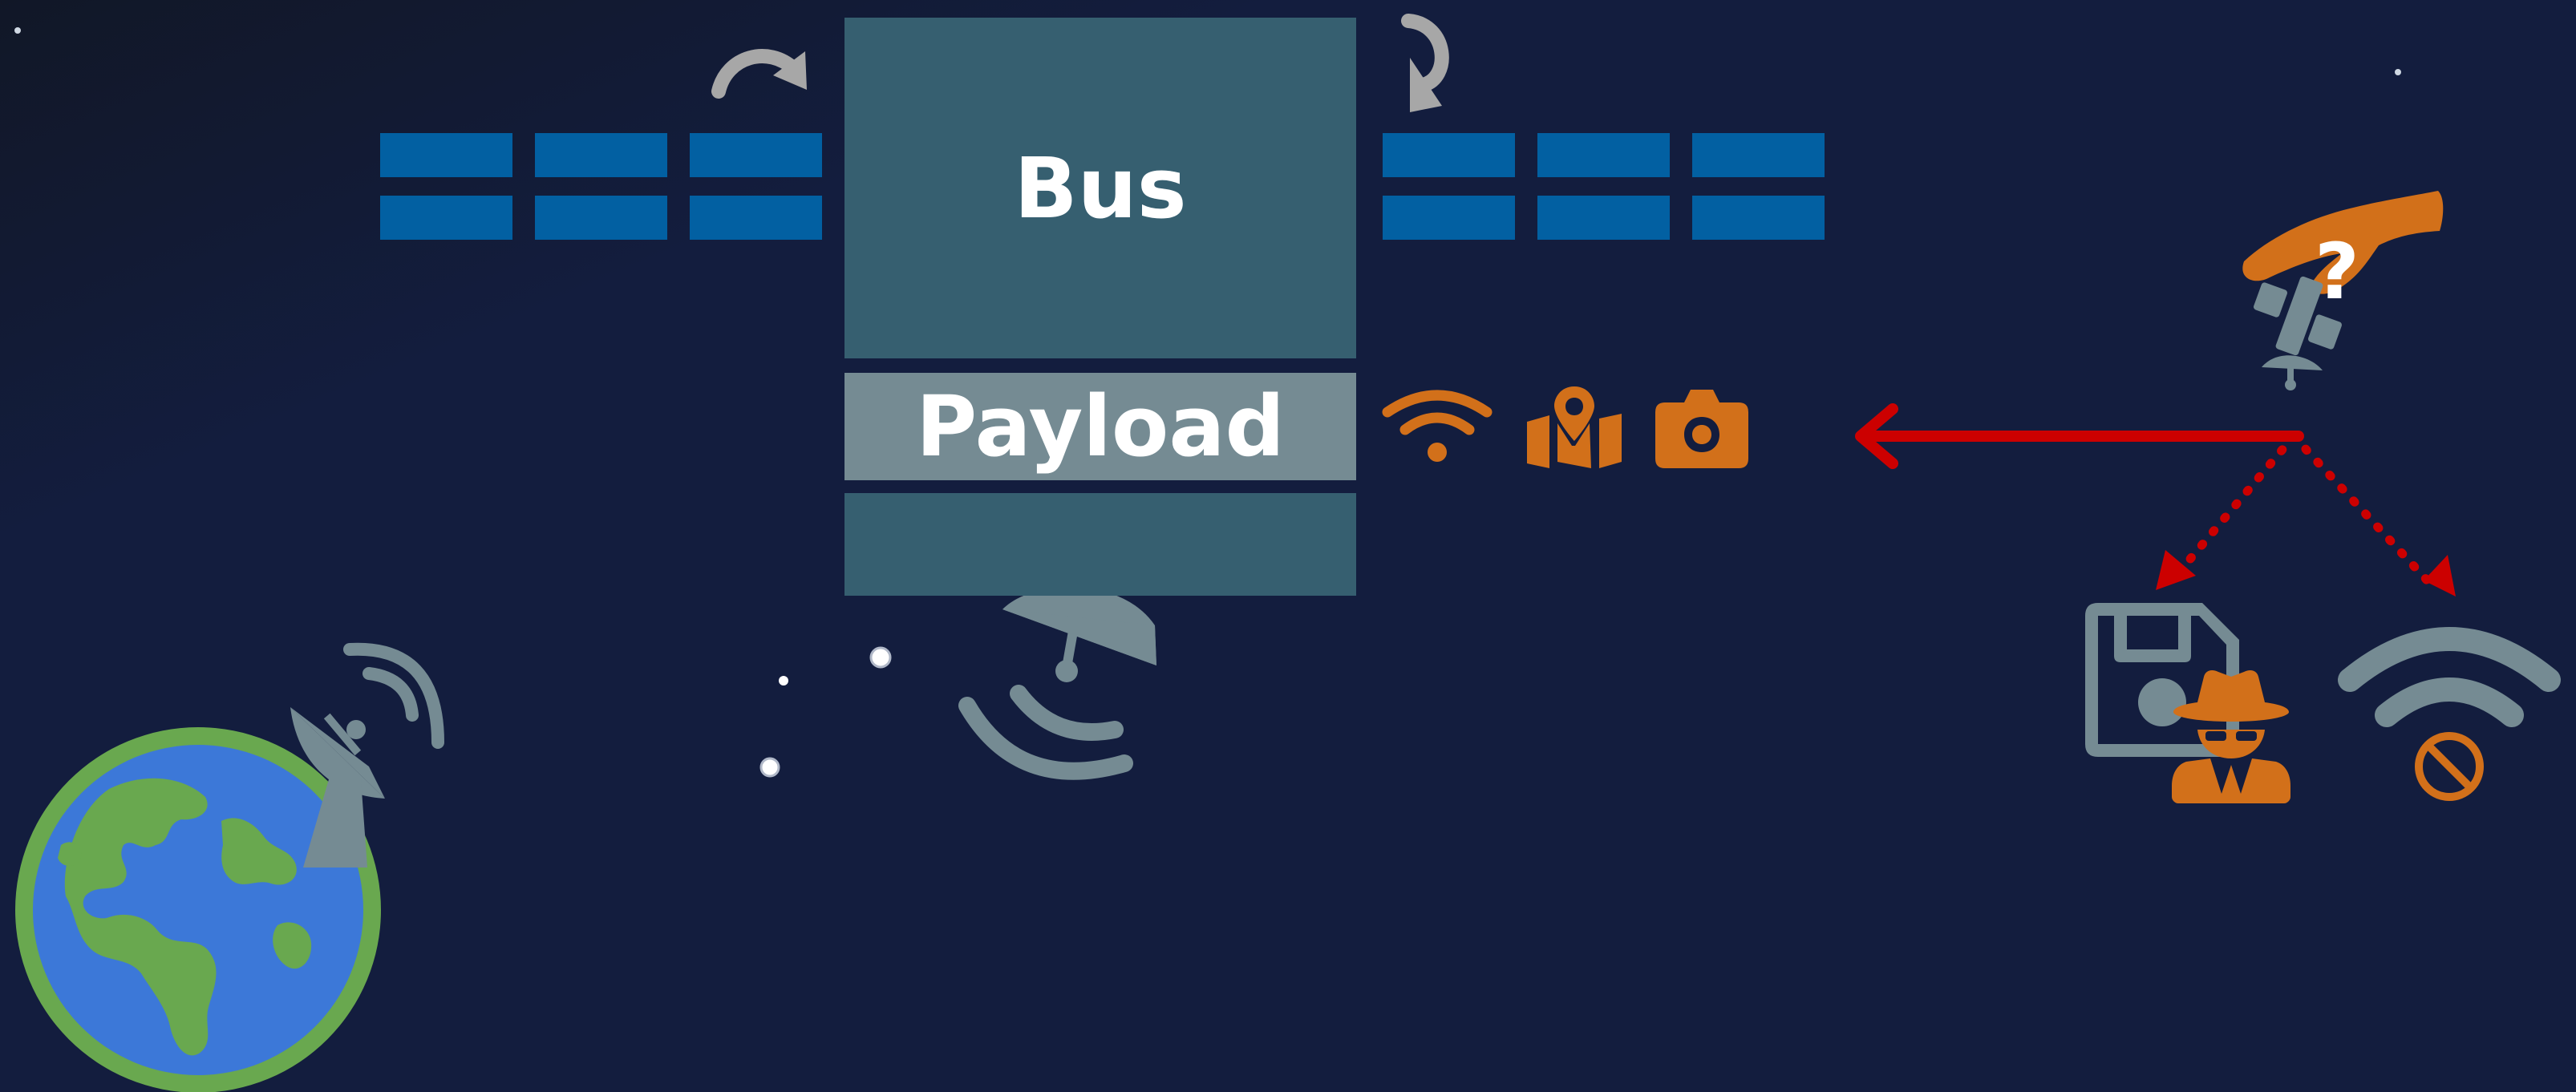  Describe the element at coordinates (1425, 63) in the screenshot. I see `rotate-down-arrow-icon` at that location.